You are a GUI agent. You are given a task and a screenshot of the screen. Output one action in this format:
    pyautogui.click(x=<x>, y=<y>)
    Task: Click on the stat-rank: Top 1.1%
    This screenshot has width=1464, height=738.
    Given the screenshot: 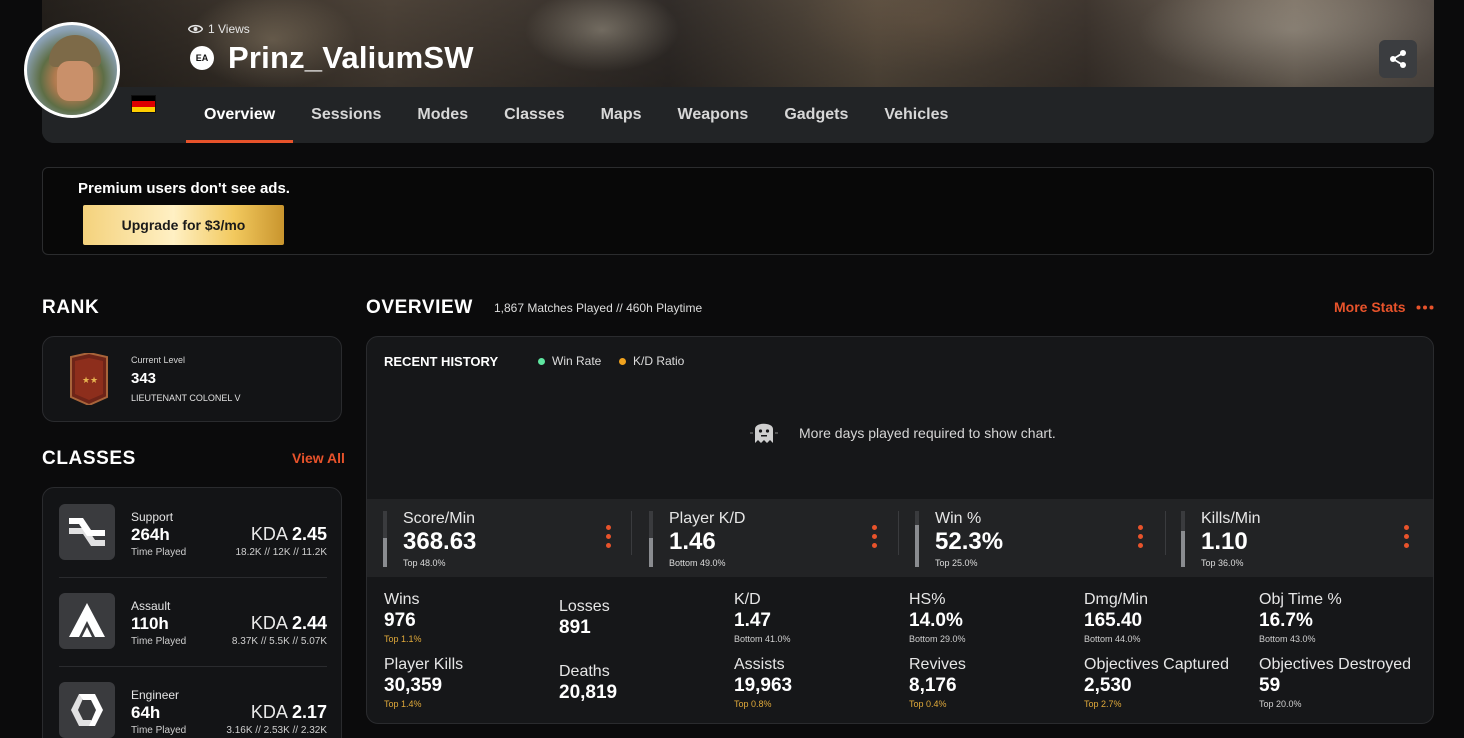 What is the action you would take?
    pyautogui.click(x=403, y=639)
    